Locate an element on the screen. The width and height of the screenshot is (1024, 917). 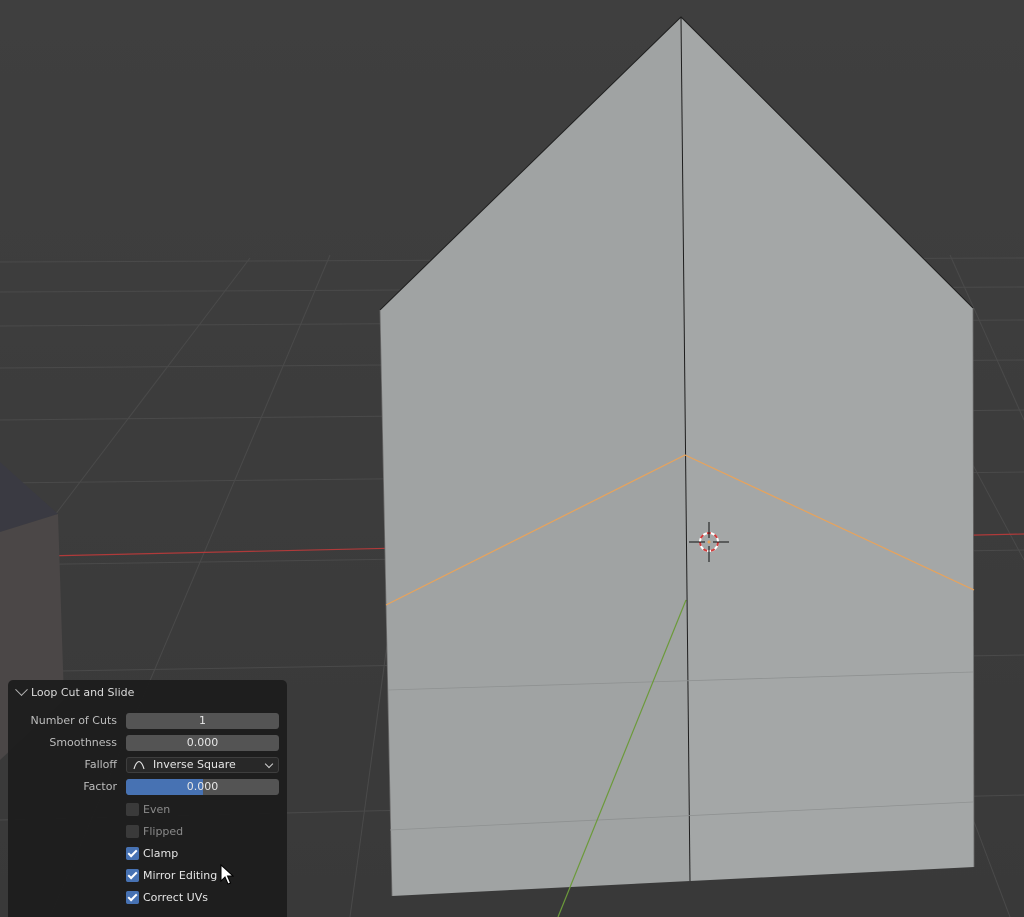
even-checkbox-row: Even is located at coordinates (148, 809).